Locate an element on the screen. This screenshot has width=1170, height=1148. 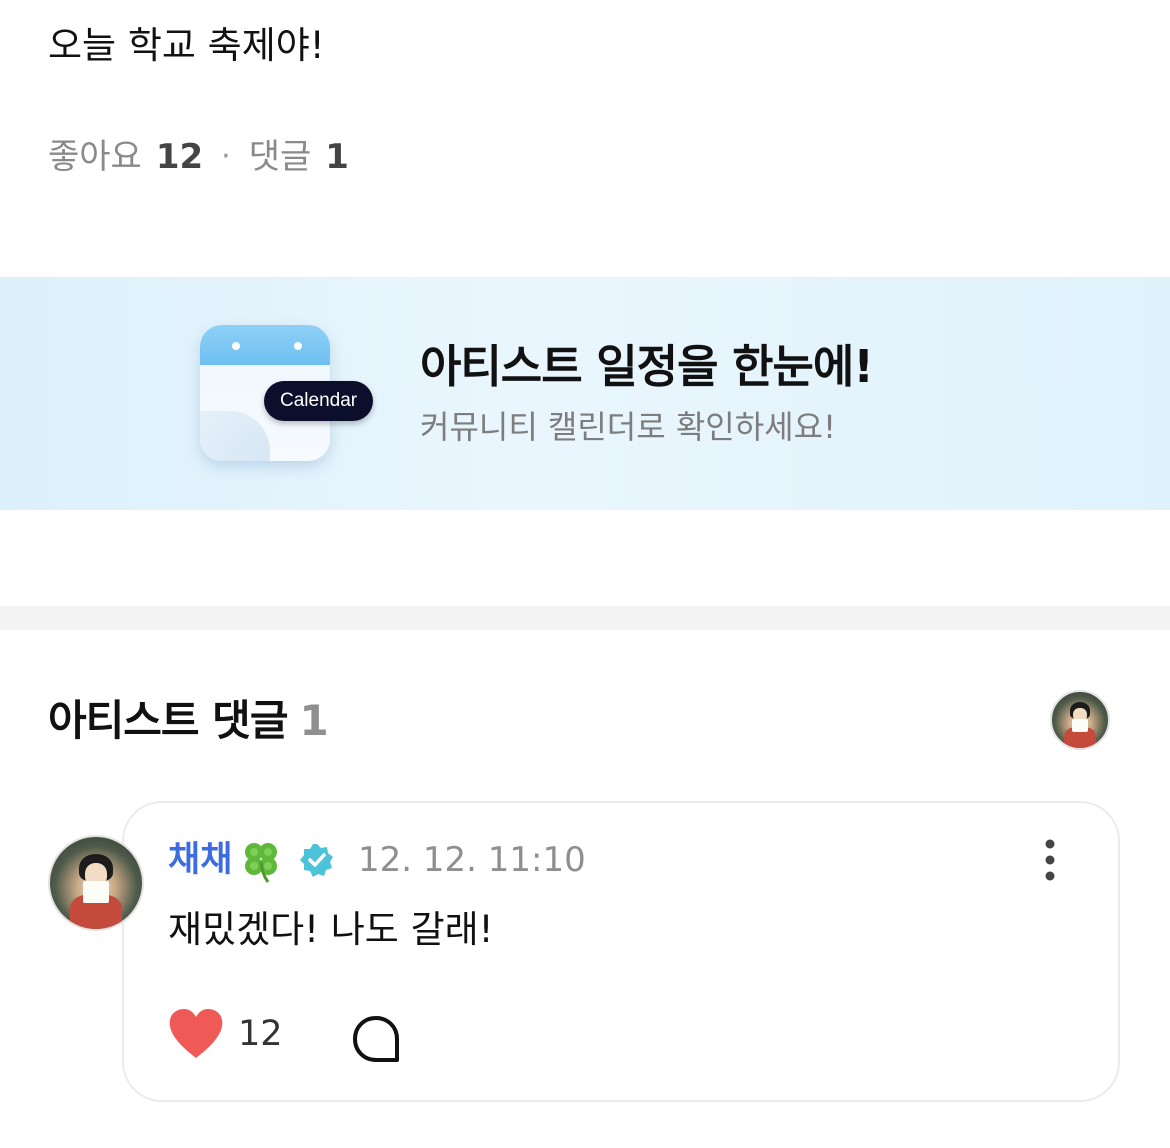
artist-comments-count: 1 is located at coordinates (313, 720).